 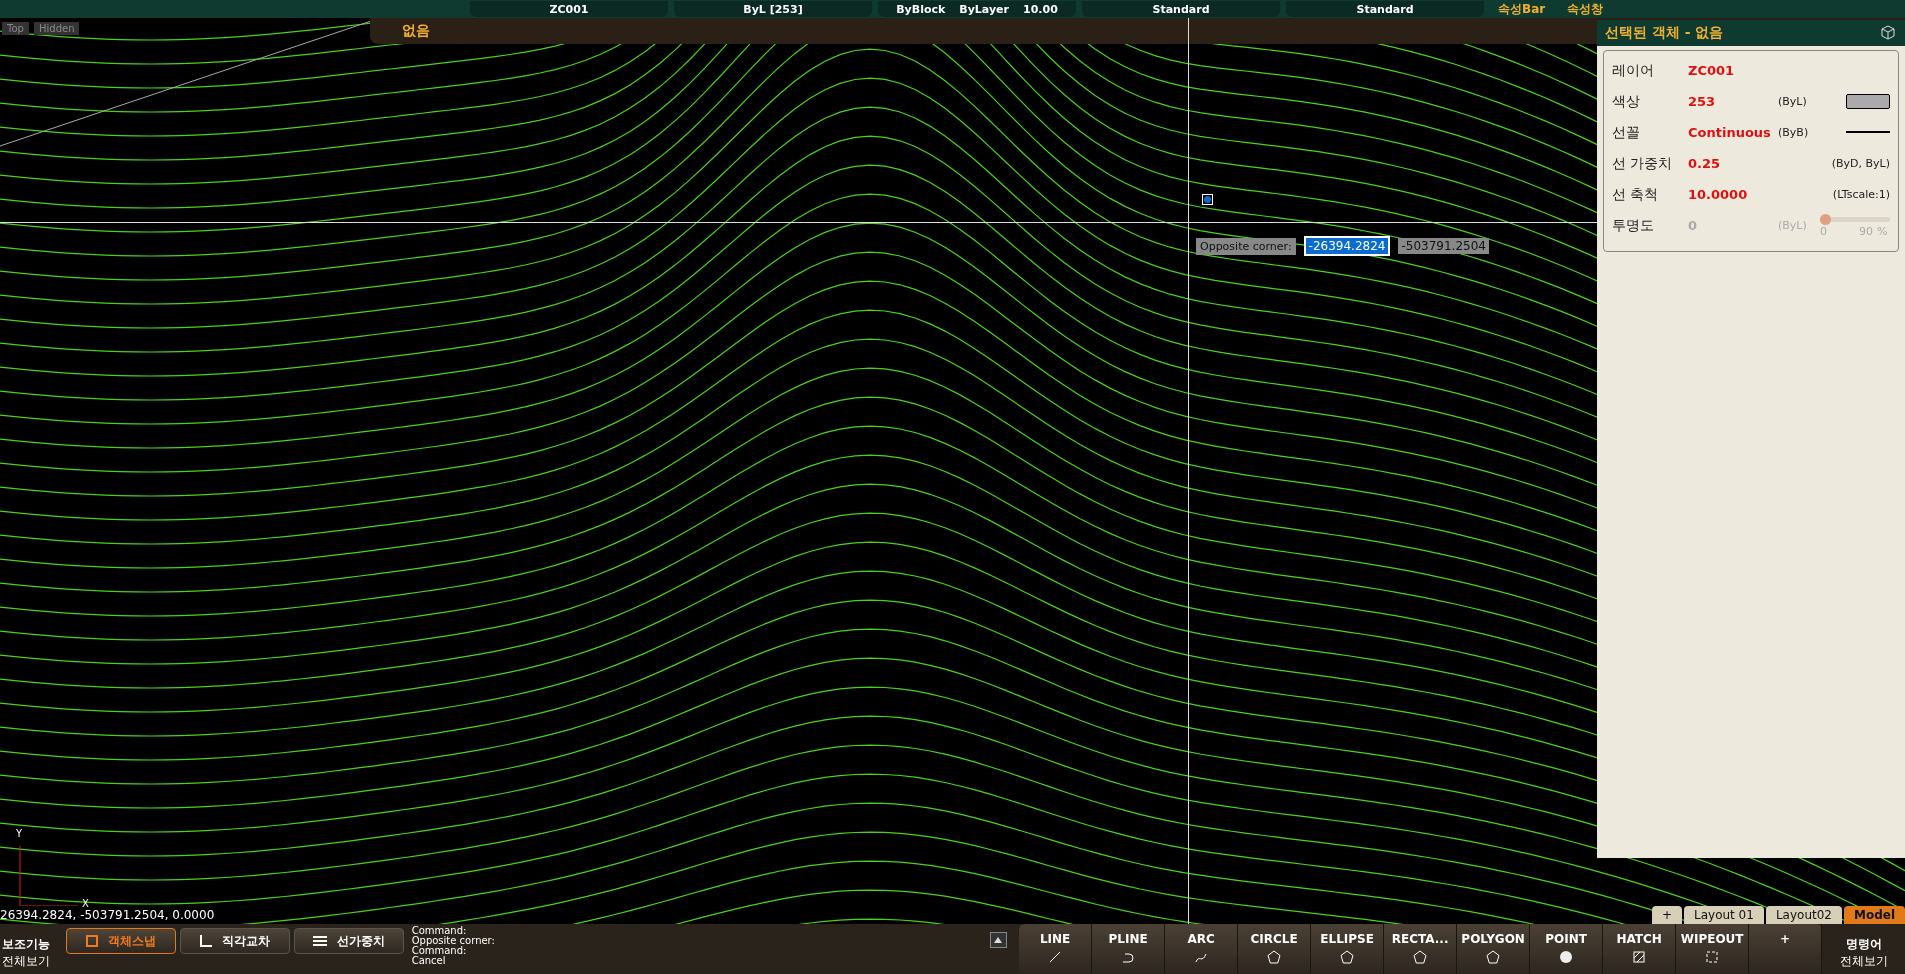 I want to click on property-dropdown: ByL [253], so click(x=773, y=9).